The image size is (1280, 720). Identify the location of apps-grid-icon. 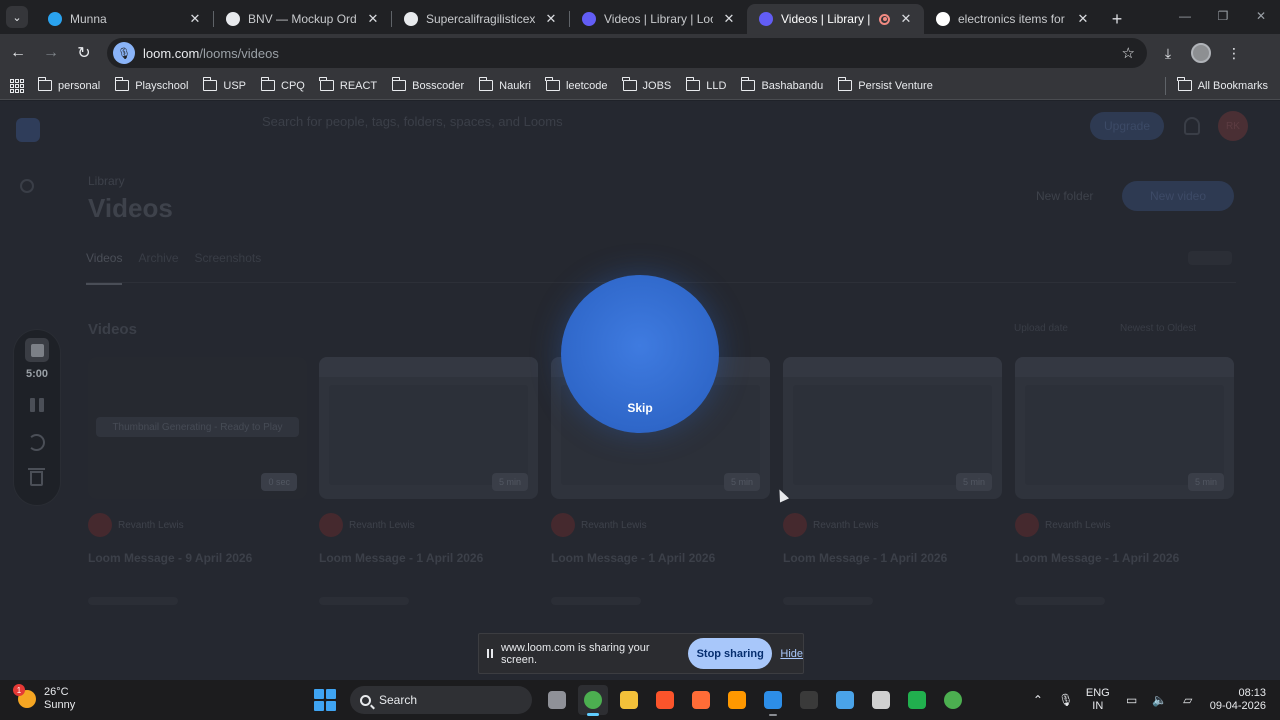
(17, 85).